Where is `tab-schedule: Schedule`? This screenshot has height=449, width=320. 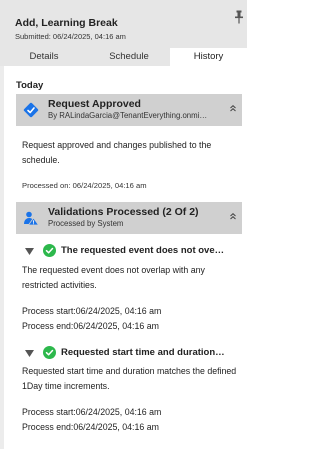
tab-schedule: Schedule is located at coordinates (129, 57).